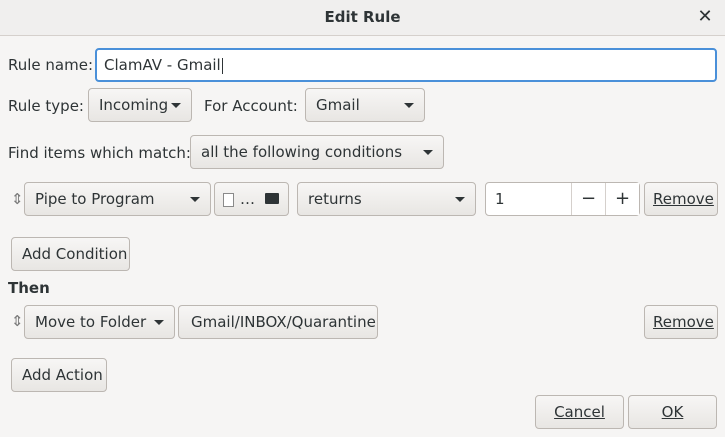  I want to click on add-action-button: Add Action, so click(59, 375).